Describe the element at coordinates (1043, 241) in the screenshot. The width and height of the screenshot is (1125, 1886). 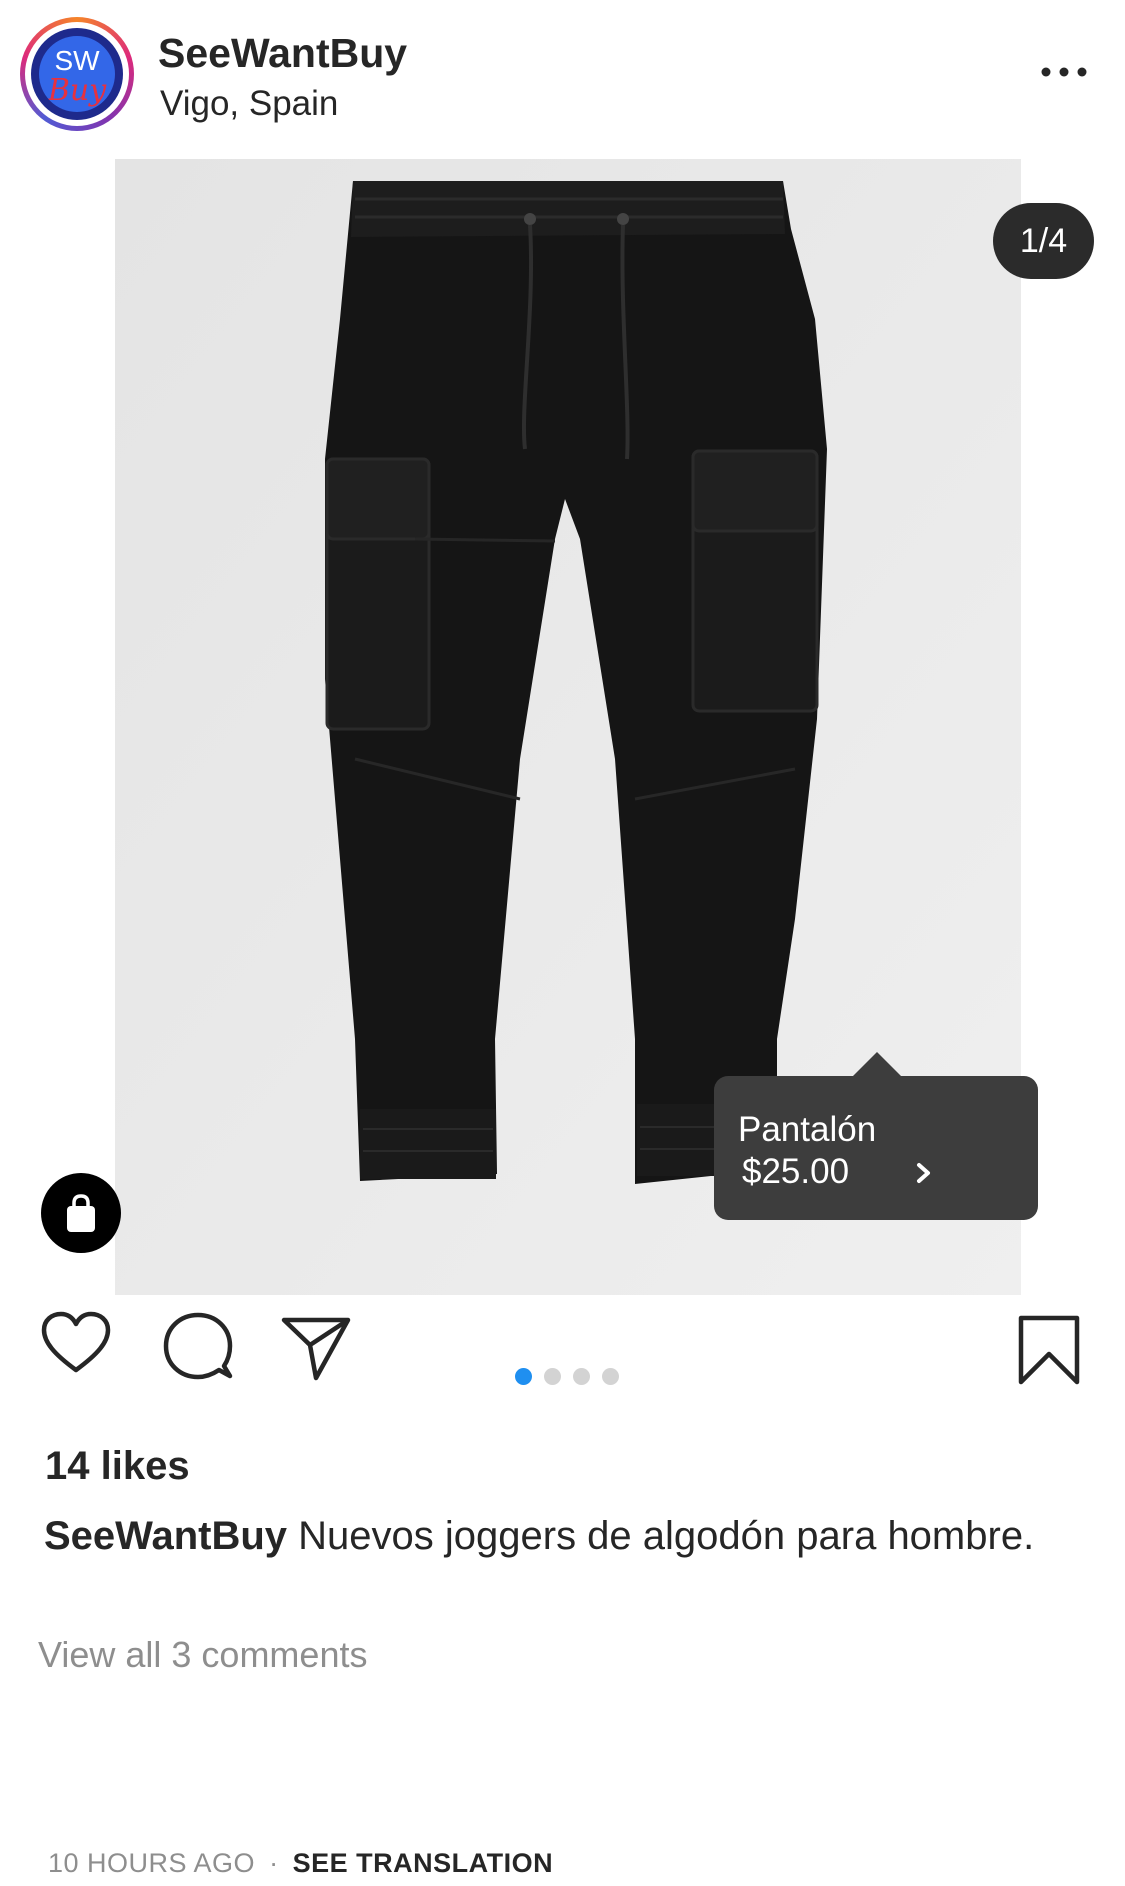
I see `image-counter: 1/4` at that location.